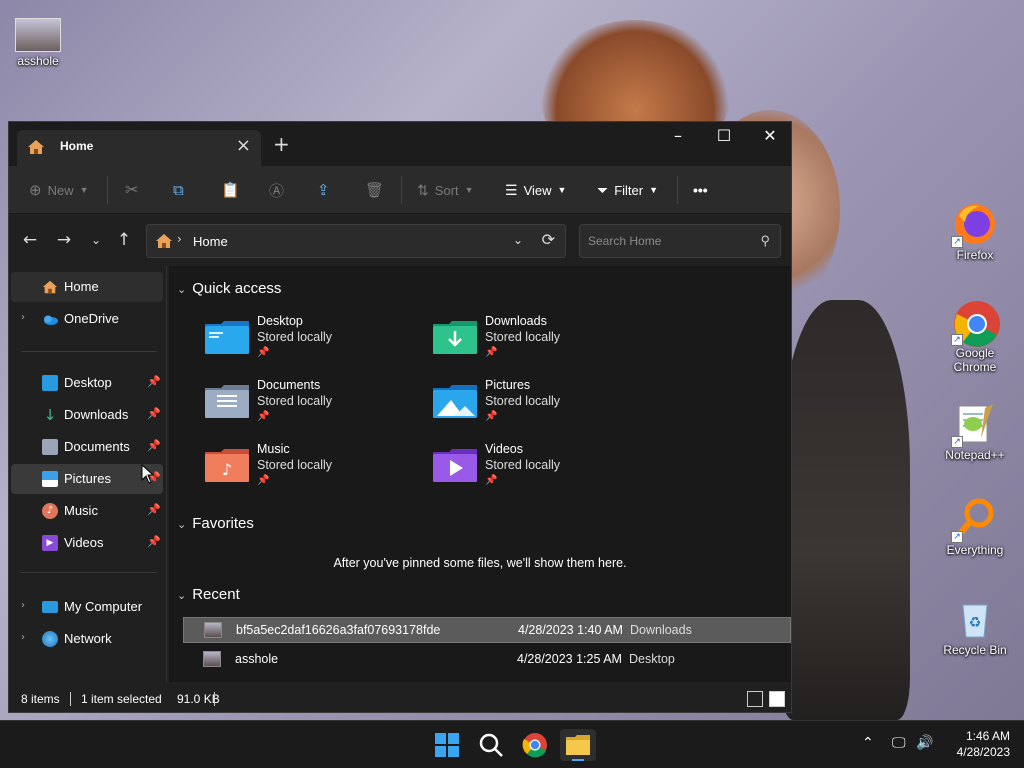  What do you see at coordinates (281, 144) in the screenshot?
I see `new-tab-button: +` at bounding box center [281, 144].